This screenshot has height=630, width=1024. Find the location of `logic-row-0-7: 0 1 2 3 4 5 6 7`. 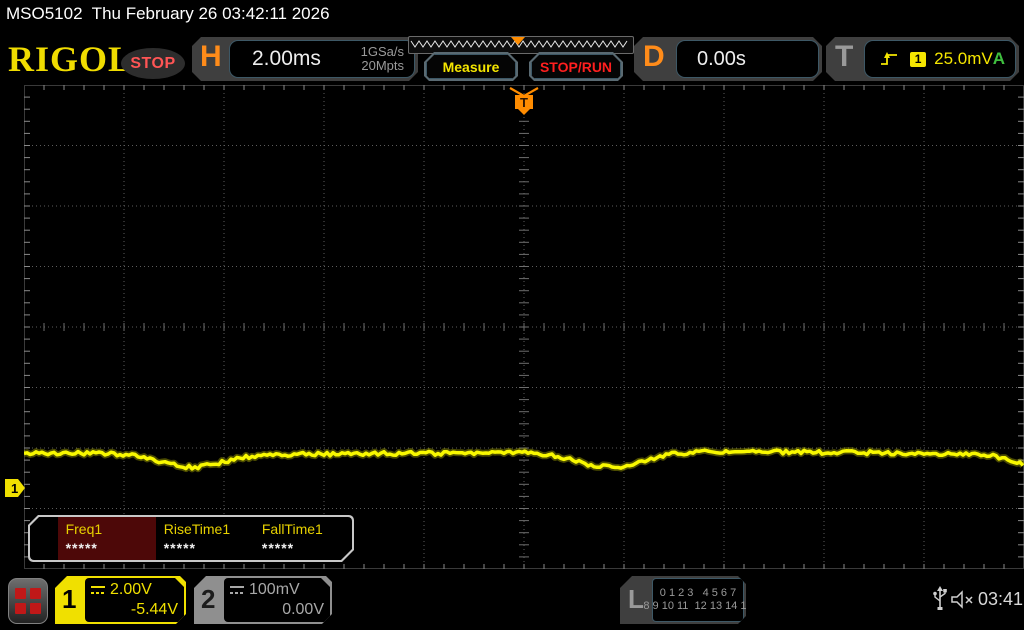

logic-row-0-7: 0 1 2 3 4 5 6 7 is located at coordinates (698, 593).